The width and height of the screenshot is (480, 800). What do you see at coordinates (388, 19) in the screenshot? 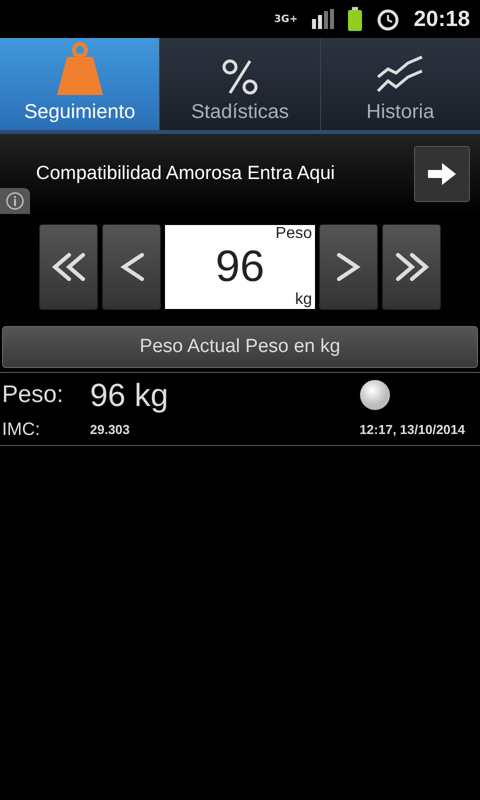
I see `alarm-clock-icon` at bounding box center [388, 19].